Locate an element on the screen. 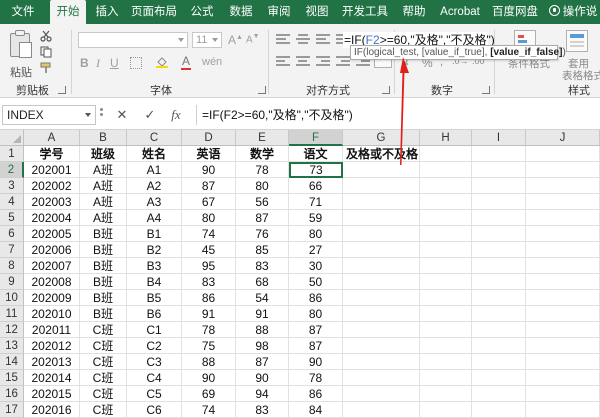 The image size is (600, 418). cell-A5: 202004 is located at coordinates (52, 218).